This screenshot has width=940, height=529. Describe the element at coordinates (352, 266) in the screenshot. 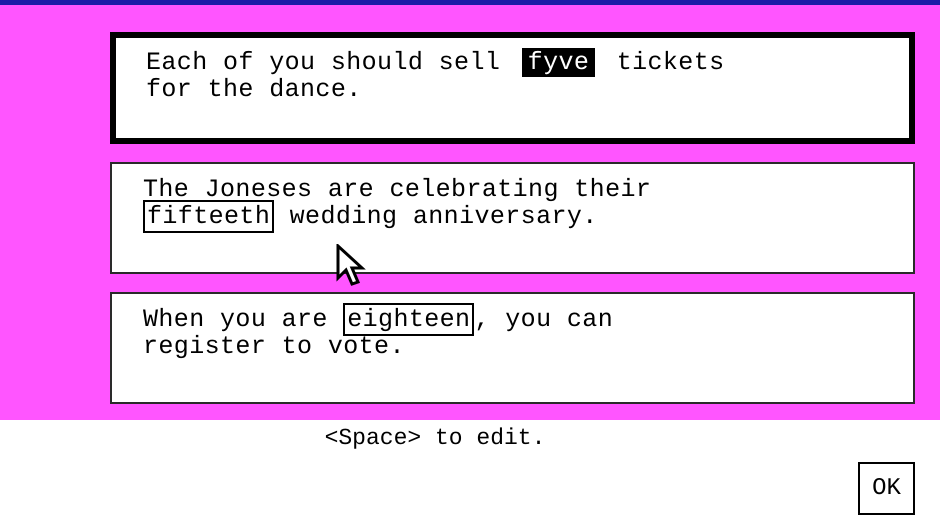

I see `mouse-pointer-icon` at that location.